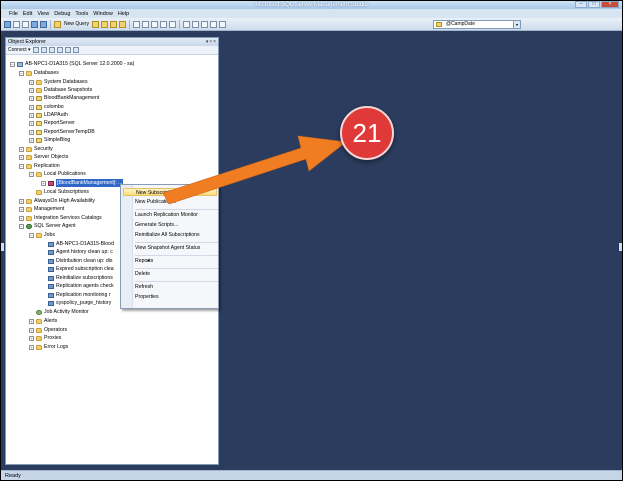 Image resolution: width=623 pixels, height=481 pixels. I want to click on callout-arrow, so click(254, 170).